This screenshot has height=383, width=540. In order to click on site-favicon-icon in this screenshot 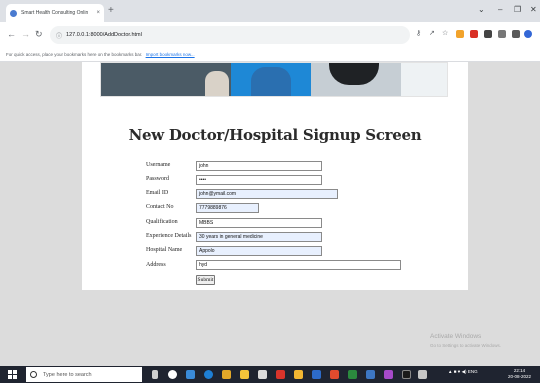, I will do `click(13, 13)`.